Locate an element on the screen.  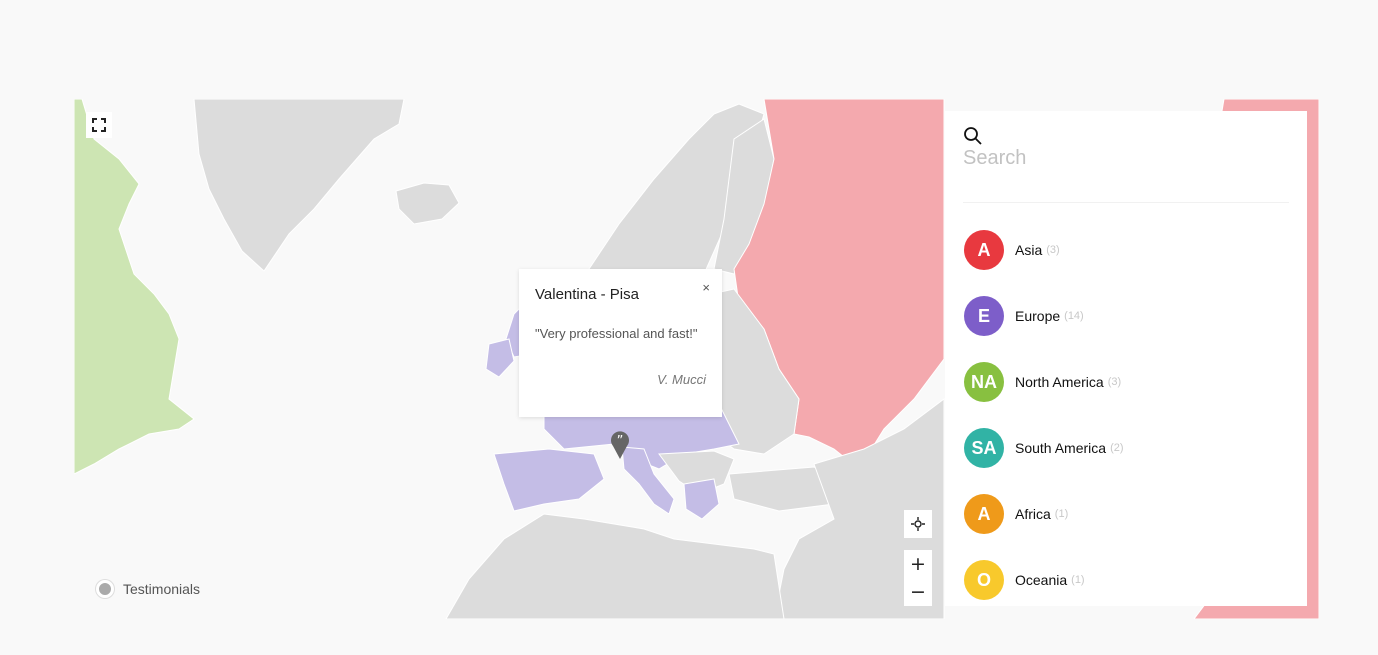
recenter-icon is located at coordinates (918, 524).